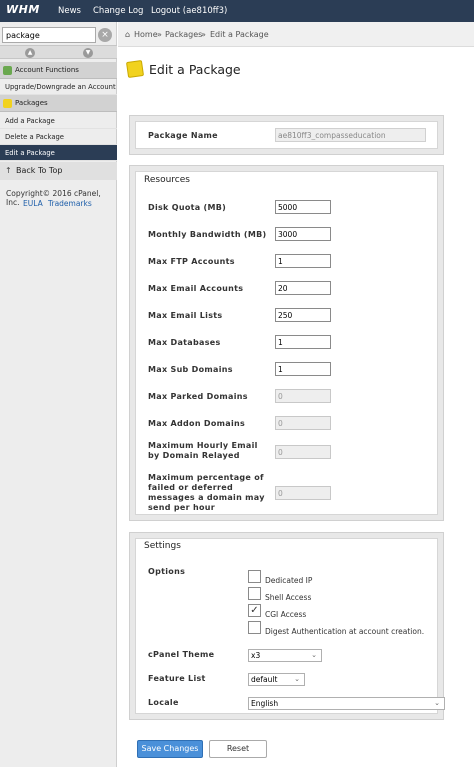  What do you see at coordinates (195, 69) in the screenshot?
I see `page-title: Edit a Package` at bounding box center [195, 69].